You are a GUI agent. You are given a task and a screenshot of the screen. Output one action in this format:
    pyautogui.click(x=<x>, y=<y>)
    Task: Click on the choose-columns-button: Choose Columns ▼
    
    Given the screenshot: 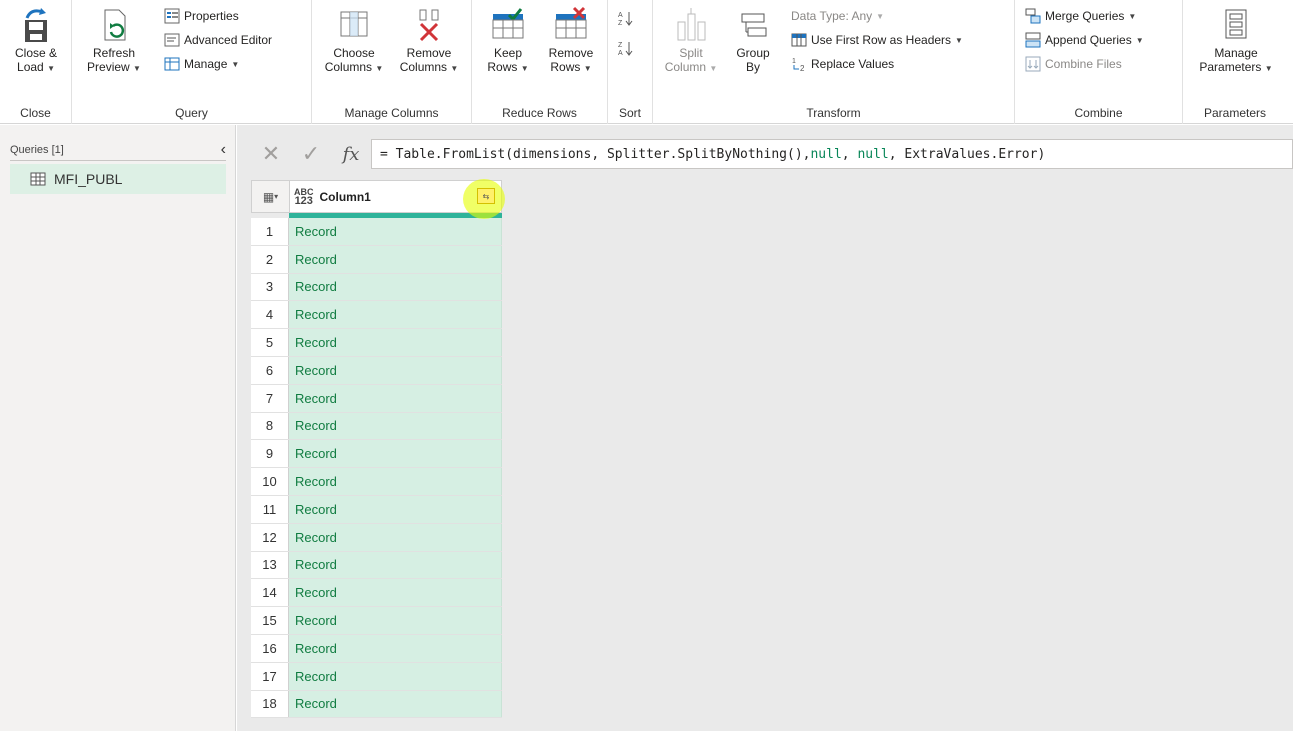 What is the action you would take?
    pyautogui.click(x=354, y=41)
    